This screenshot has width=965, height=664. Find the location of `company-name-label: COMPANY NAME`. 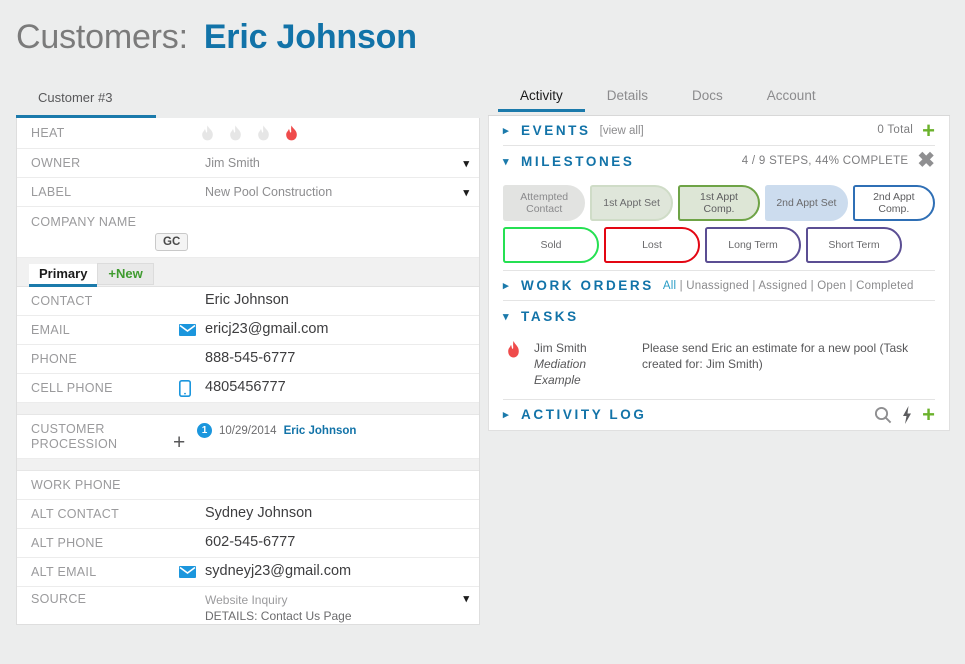

company-name-label: COMPANY NAME is located at coordinates (84, 222).